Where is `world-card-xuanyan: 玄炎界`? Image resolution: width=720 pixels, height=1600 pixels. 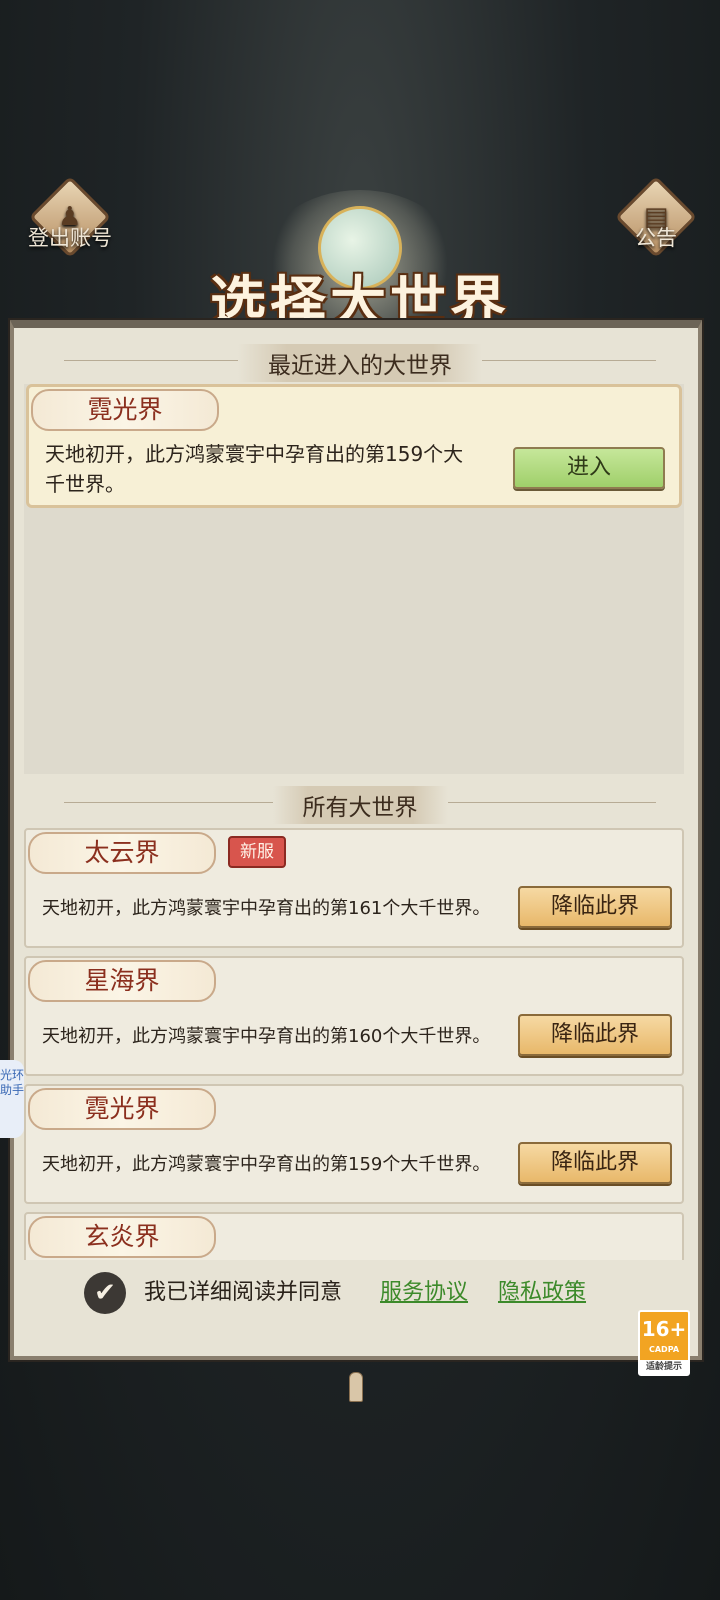 world-card-xuanyan: 玄炎界 is located at coordinates (354, 1236).